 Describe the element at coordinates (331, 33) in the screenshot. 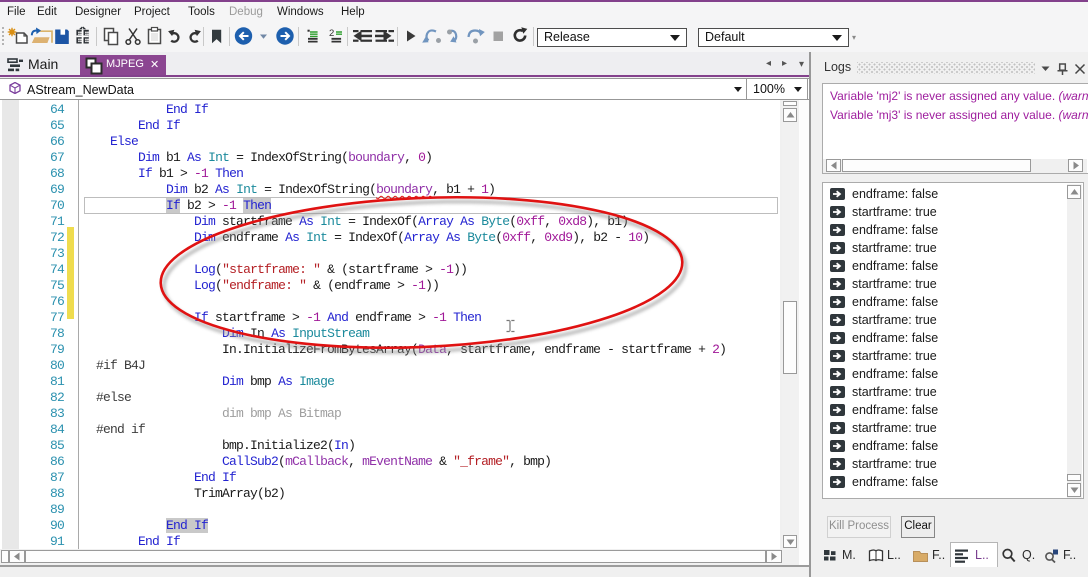

I see `svg-text: 2` at that location.